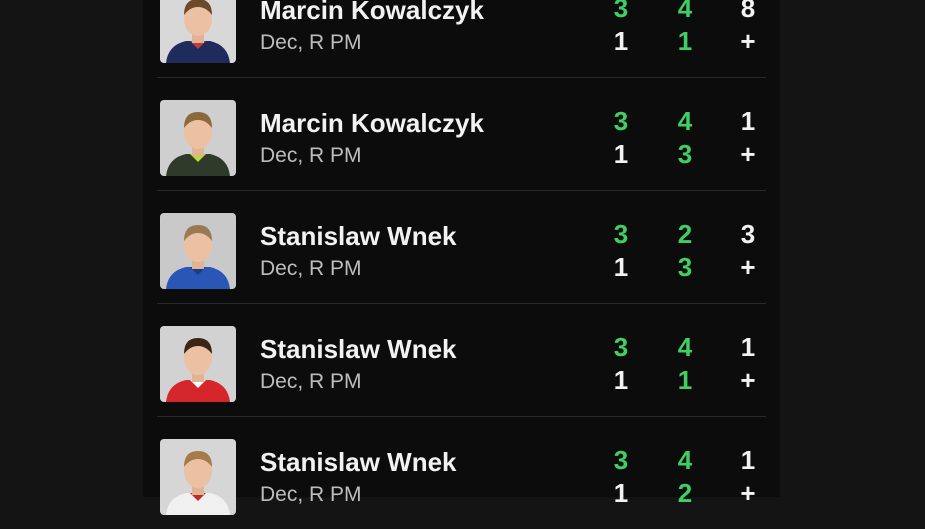 Image resolution: width=925 pixels, height=529 pixels. Describe the element at coordinates (461, 473) in the screenshot. I see `player-row: Stanislaw Wnek Dec, R PM 3 4 1 1 2 +` at that location.